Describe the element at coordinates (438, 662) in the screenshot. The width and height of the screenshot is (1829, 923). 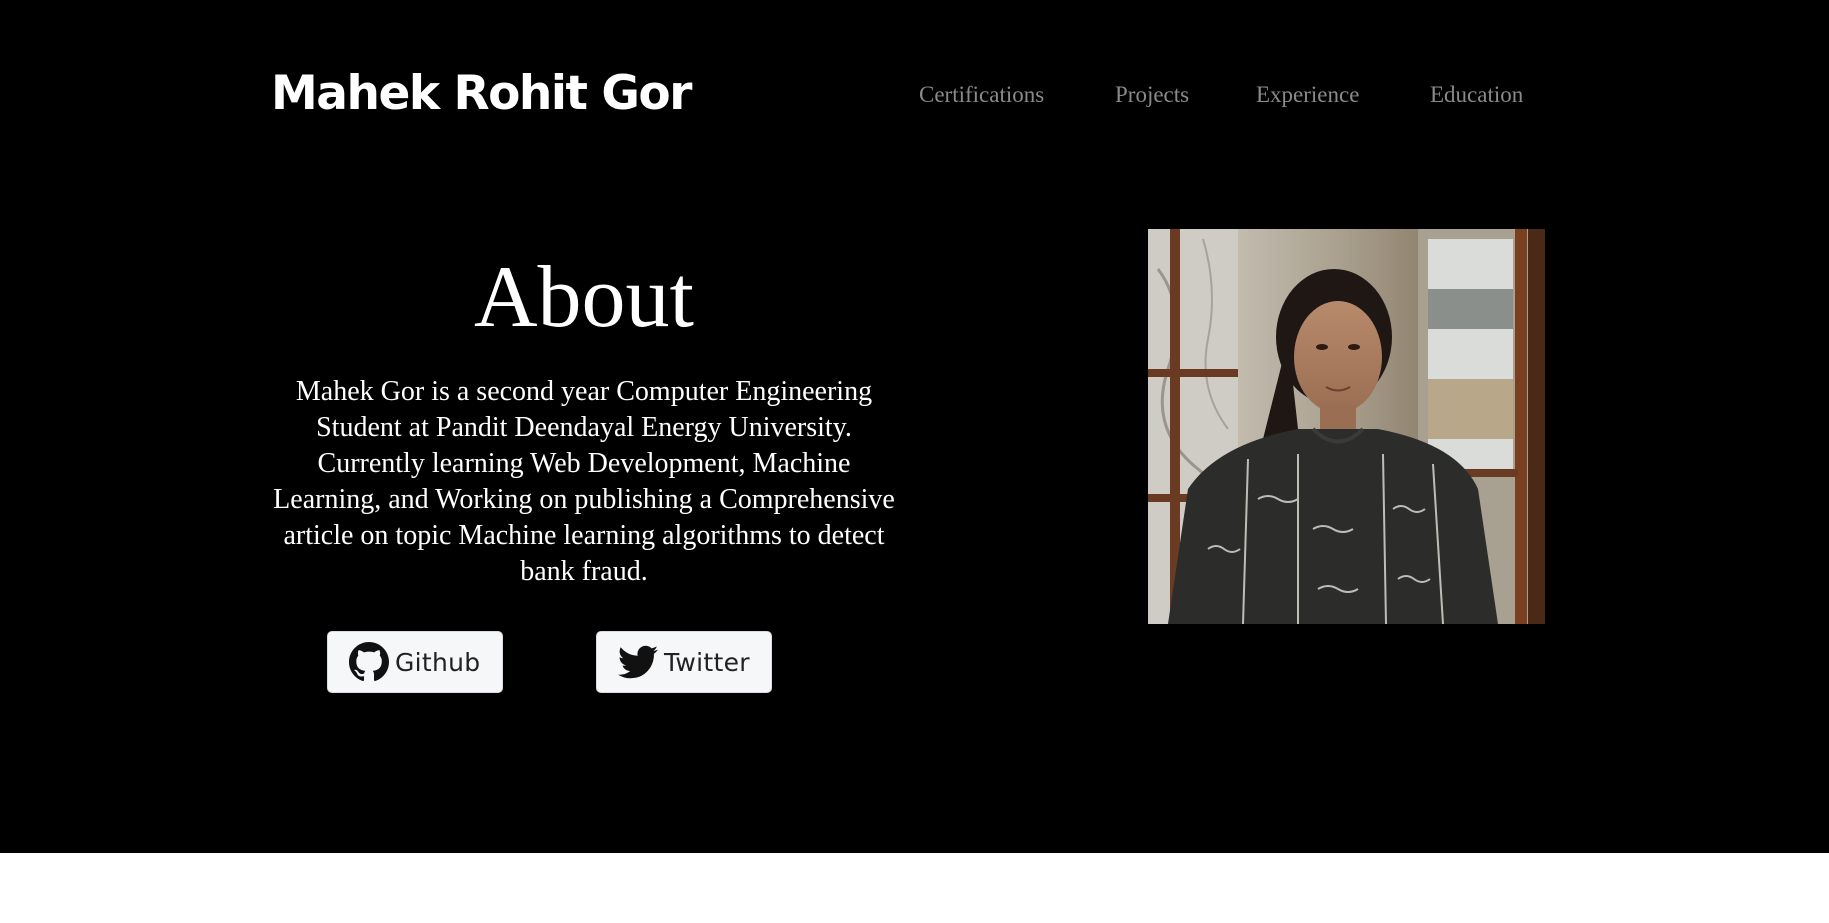
I see `github-button-label: Github` at that location.